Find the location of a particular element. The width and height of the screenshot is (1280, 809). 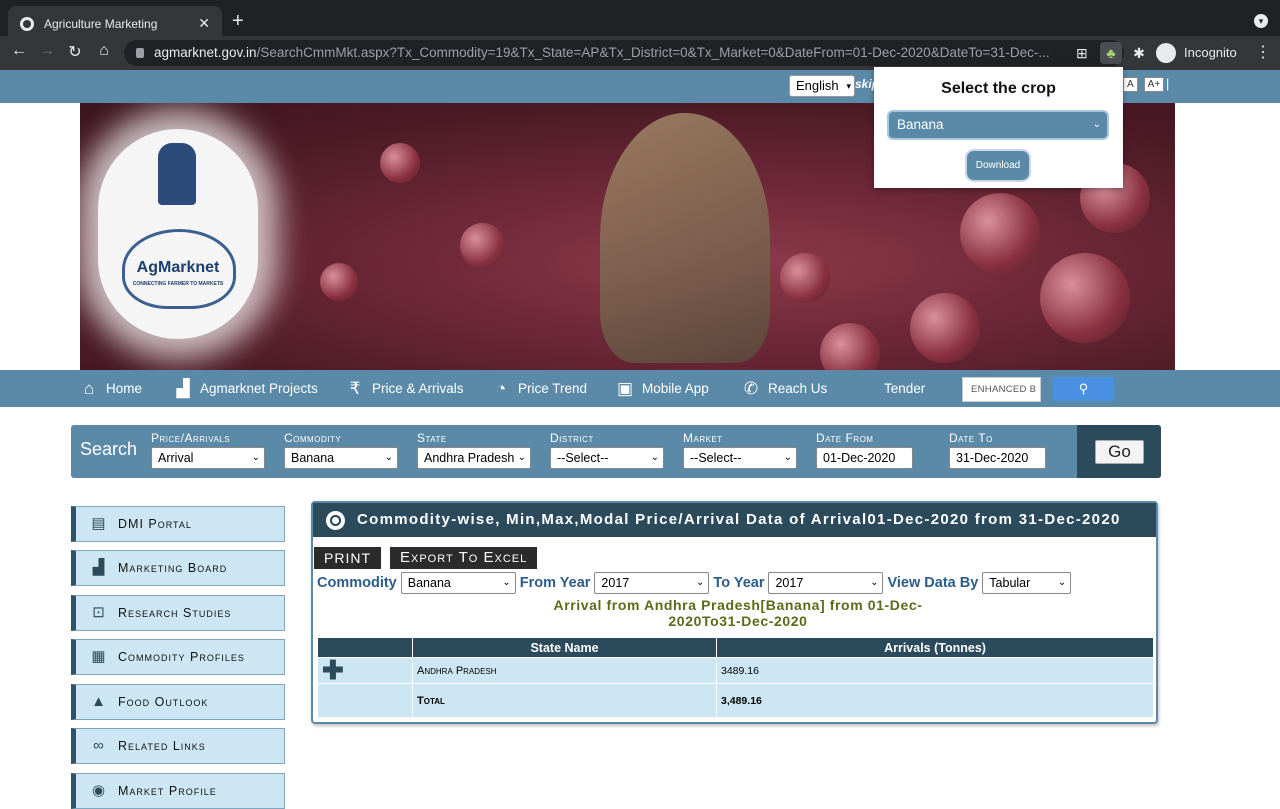

nav-price-trend: ◔ Price Trend is located at coordinates (538, 388).